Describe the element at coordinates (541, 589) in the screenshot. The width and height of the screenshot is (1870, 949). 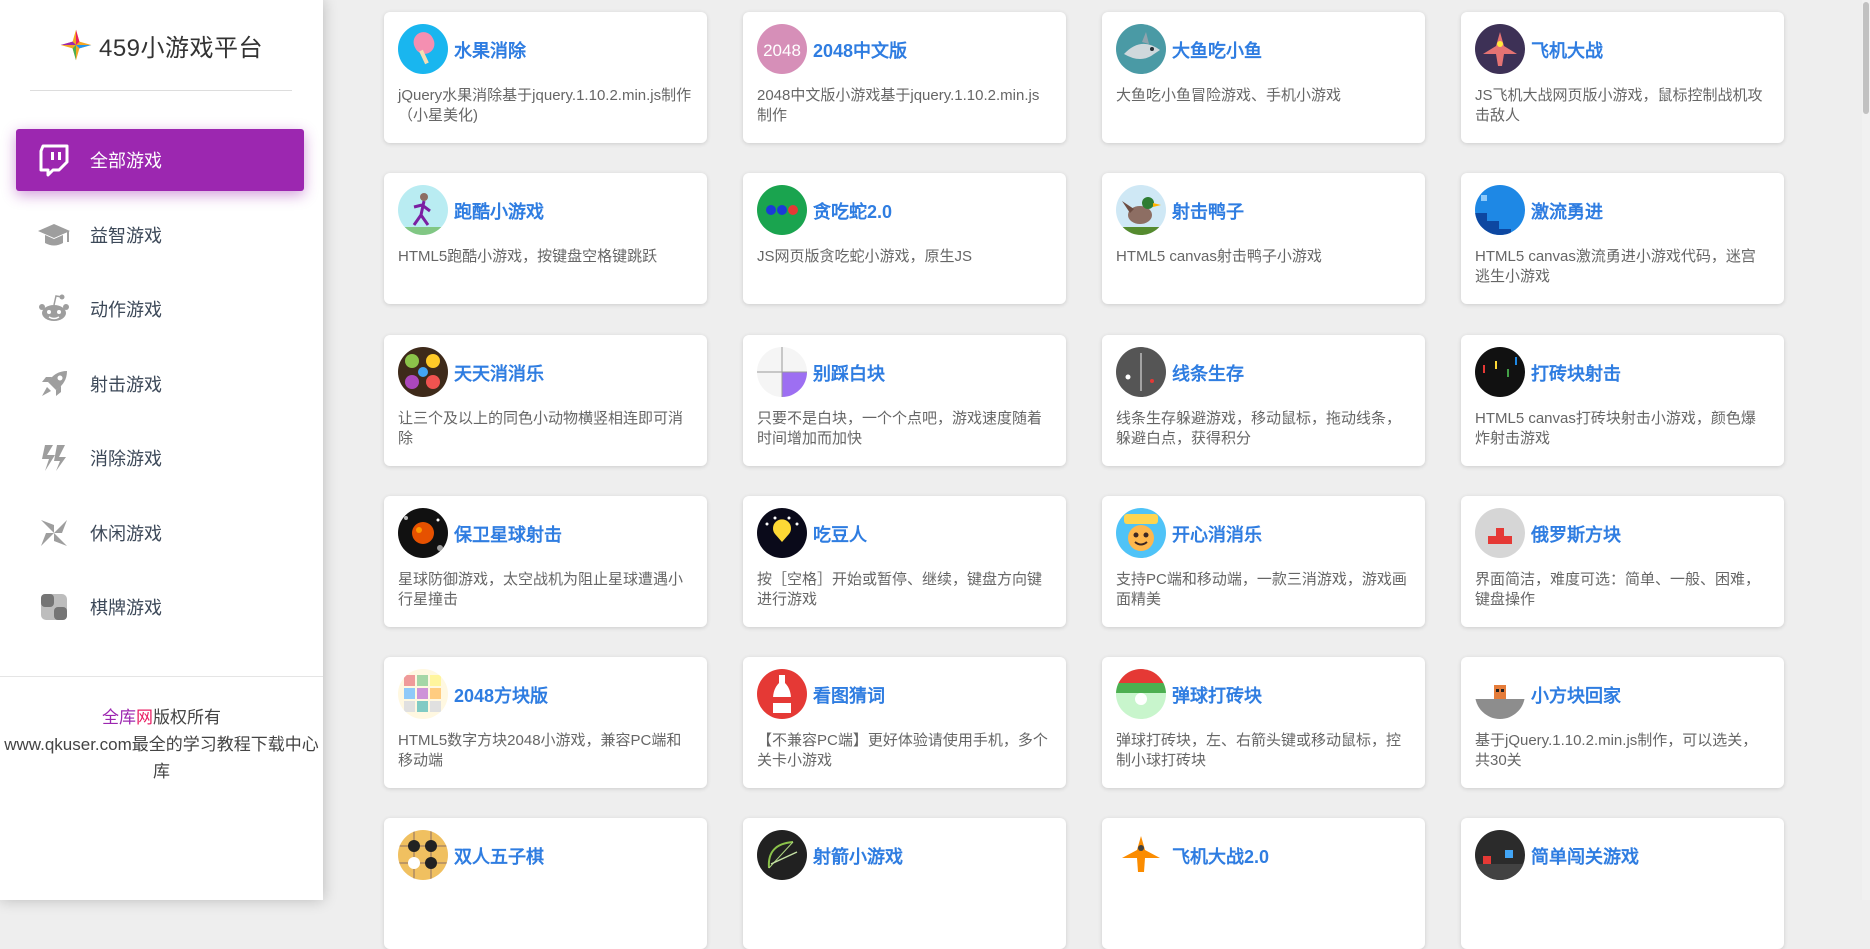
I see `game-desc: 星球防御游戏，太空战机为阻止星球遭遇小行星撞击` at that location.